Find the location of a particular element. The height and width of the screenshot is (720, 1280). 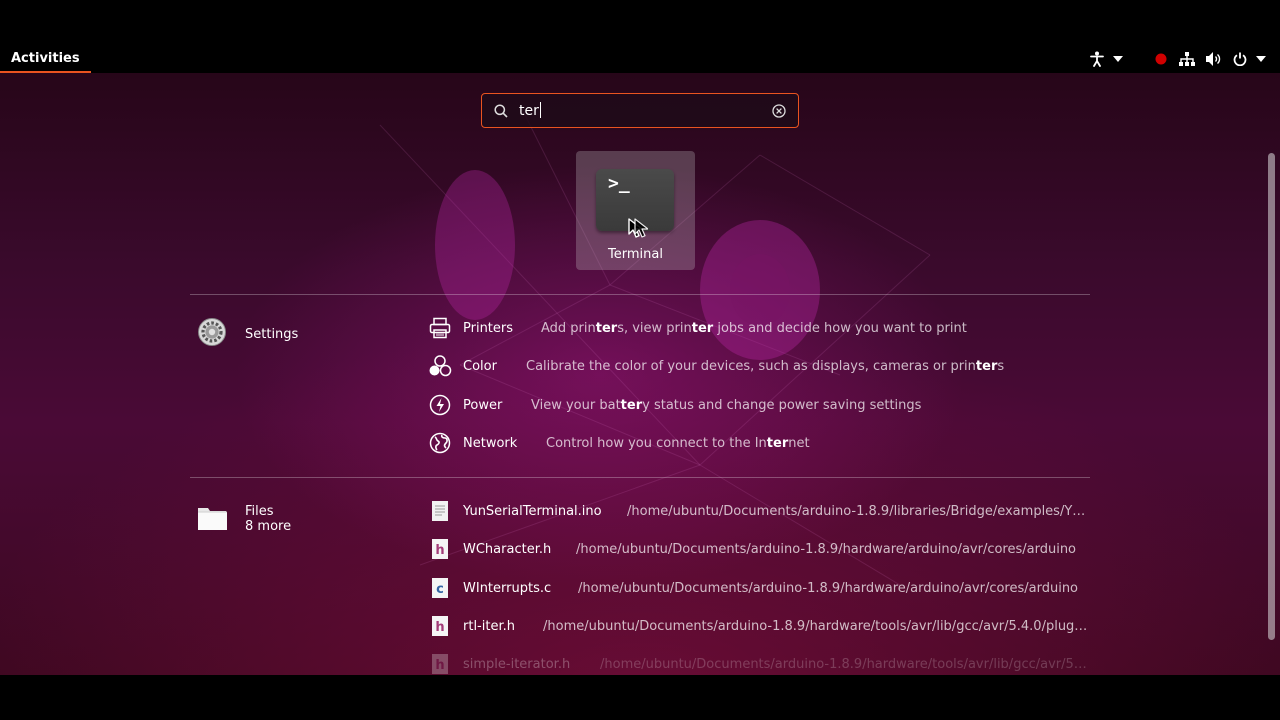

result-title: WInterrupts.c is located at coordinates (507, 588).